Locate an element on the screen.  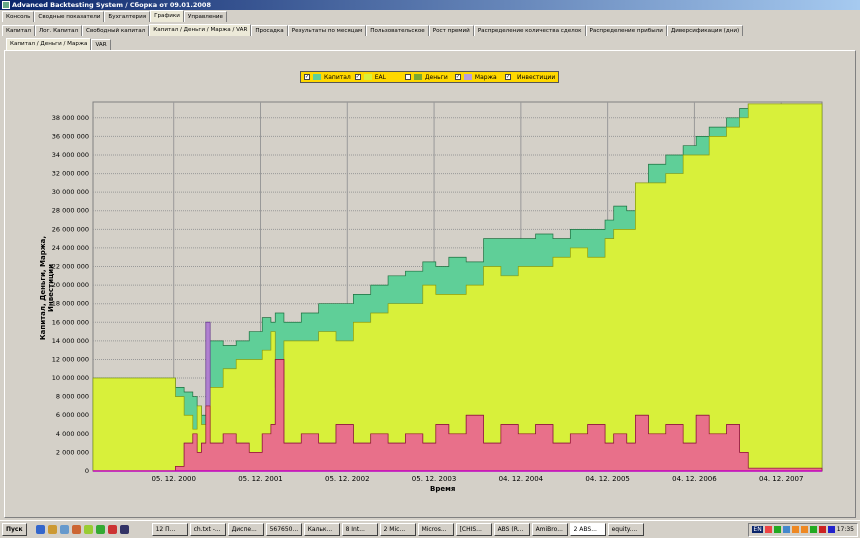
y-tick-label: 28 000 000 is located at coordinates (70, 211).